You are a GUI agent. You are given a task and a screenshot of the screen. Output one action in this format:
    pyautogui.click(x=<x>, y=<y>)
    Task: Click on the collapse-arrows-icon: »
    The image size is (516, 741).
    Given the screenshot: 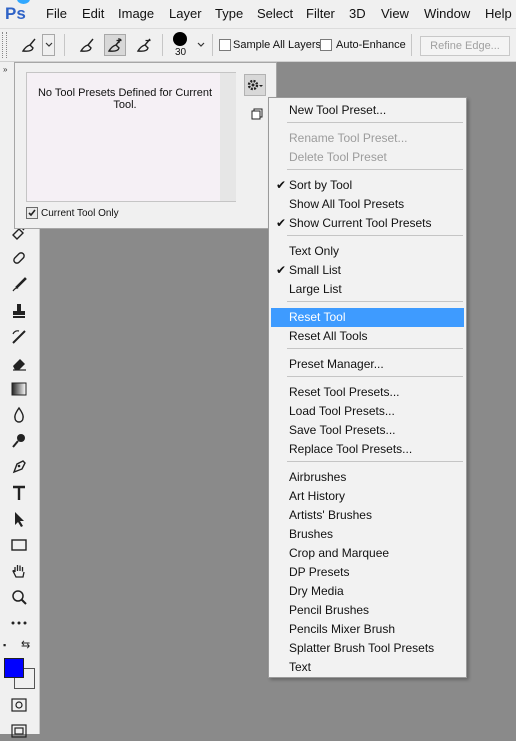 What is the action you would take?
    pyautogui.click(x=5, y=69)
    